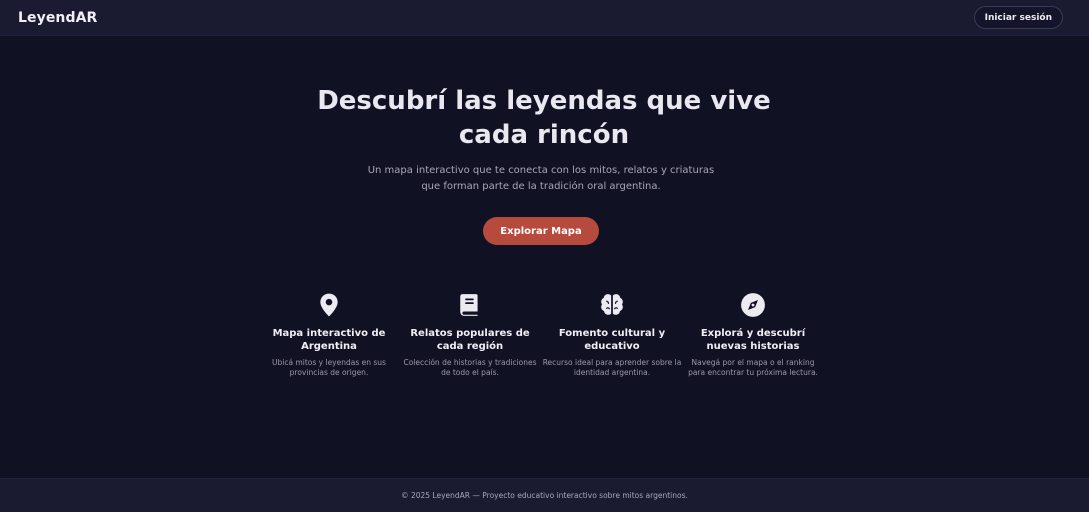 This screenshot has width=1089, height=512. I want to click on explore-map-button: Explorar Mapa, so click(541, 231).